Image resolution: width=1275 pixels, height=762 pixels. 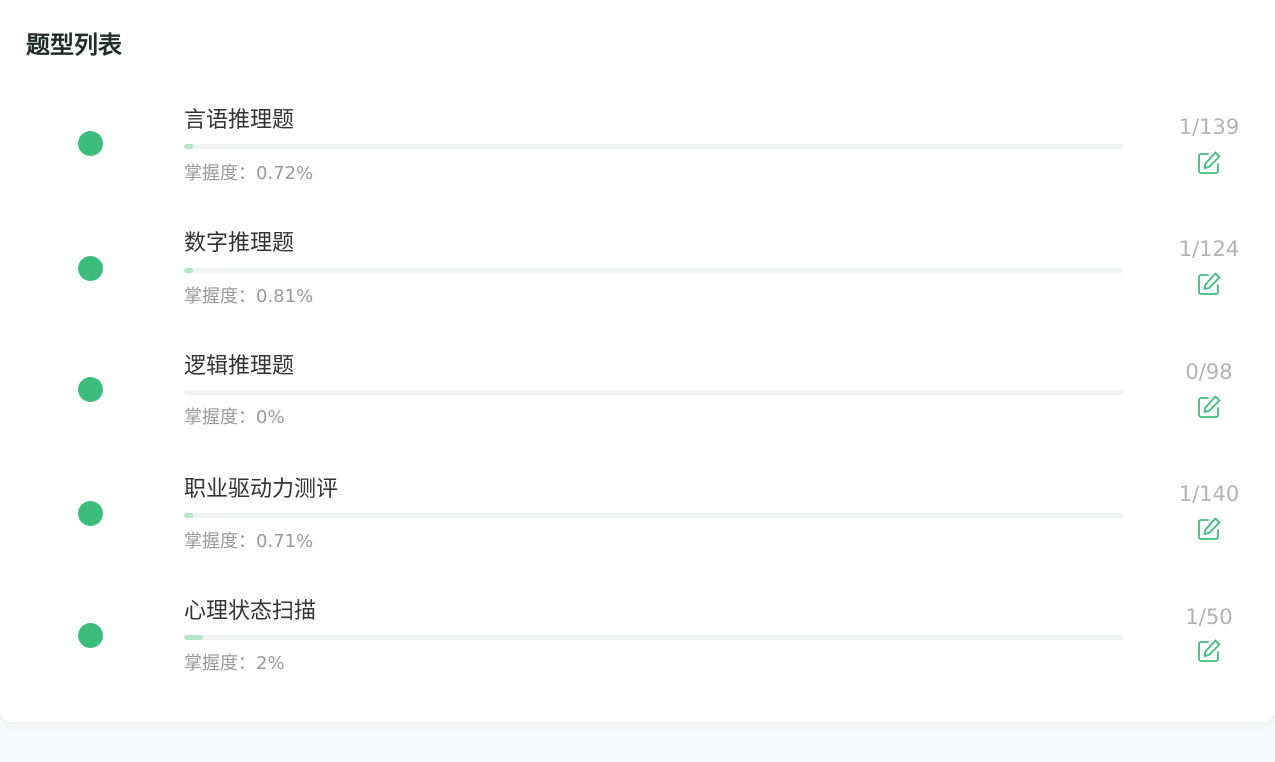 I want to click on item-name: 数字推理题, so click(x=239, y=243).